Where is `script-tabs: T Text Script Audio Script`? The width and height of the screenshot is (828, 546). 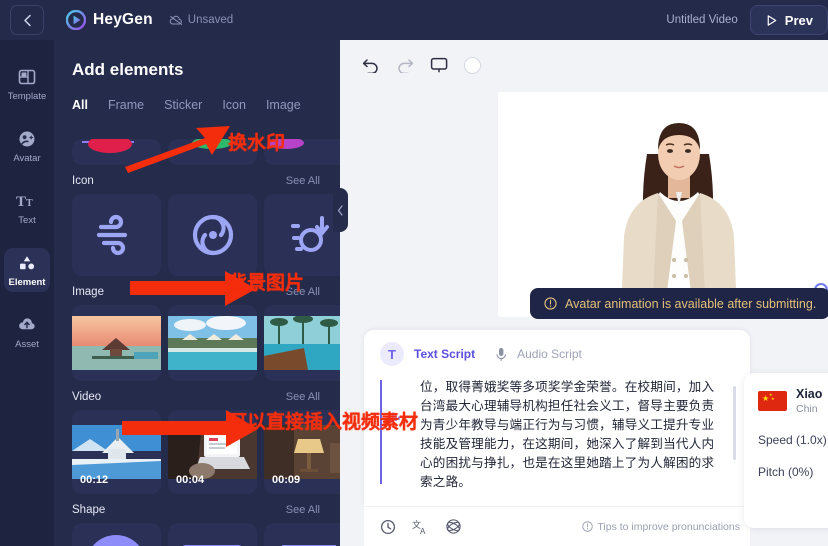 script-tabs: T Text Script Audio Script is located at coordinates (557, 348).